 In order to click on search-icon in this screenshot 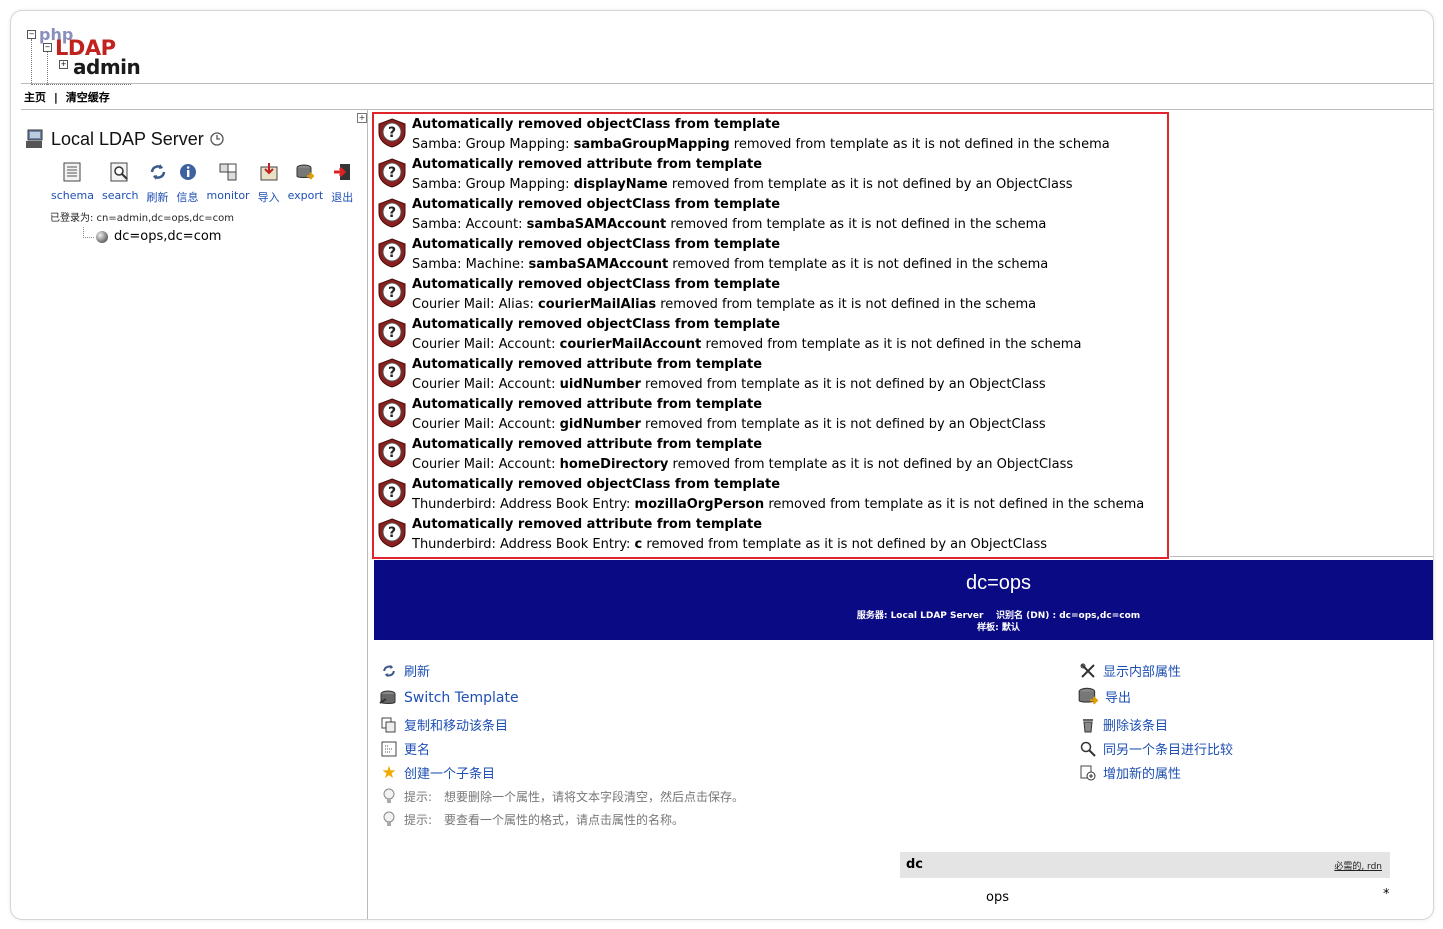, I will do `click(119, 172)`.